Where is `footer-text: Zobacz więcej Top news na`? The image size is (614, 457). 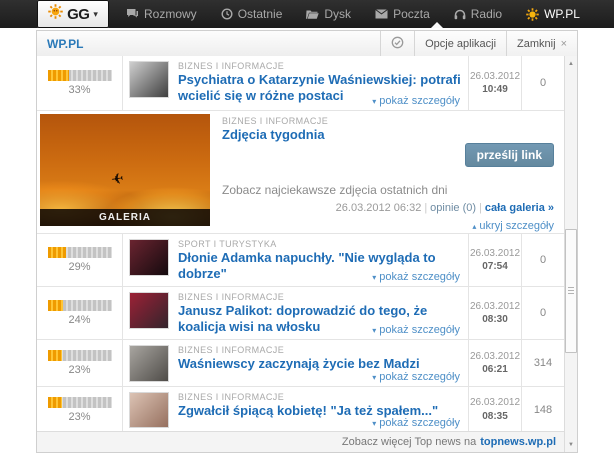 footer-text: Zobacz więcej Top news na is located at coordinates (409, 442).